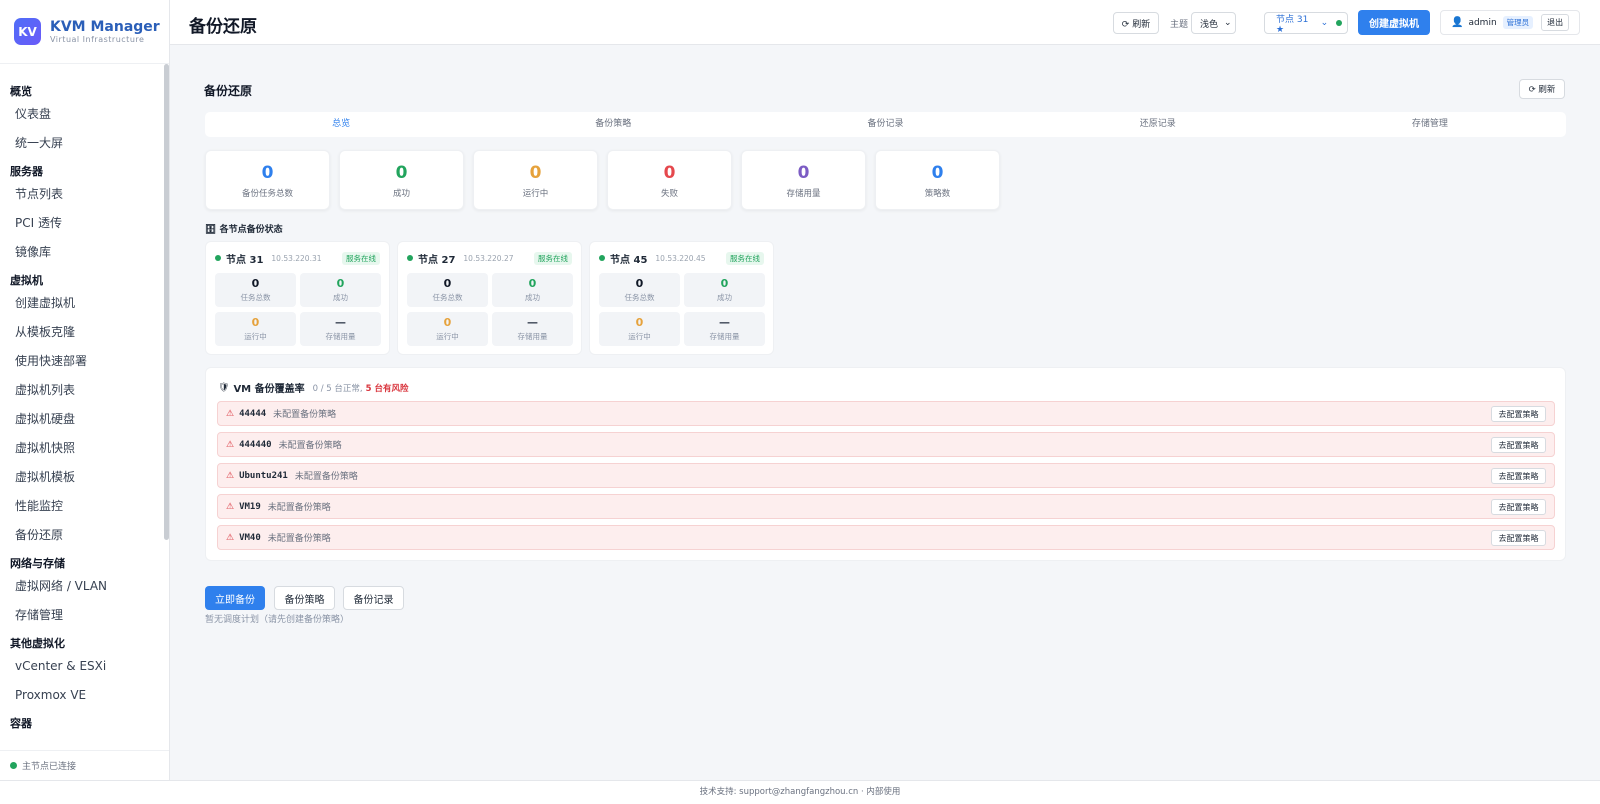  What do you see at coordinates (304, 598) in the screenshot?
I see `backup-policies-button: 备份策略` at bounding box center [304, 598].